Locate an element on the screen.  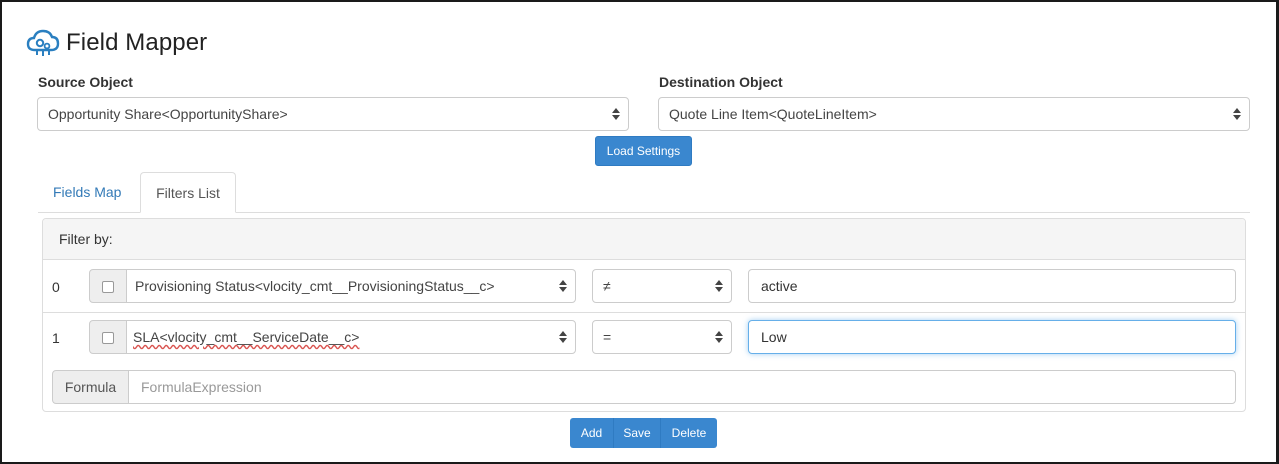
formula-input: FormulaExpression is located at coordinates (682, 387).